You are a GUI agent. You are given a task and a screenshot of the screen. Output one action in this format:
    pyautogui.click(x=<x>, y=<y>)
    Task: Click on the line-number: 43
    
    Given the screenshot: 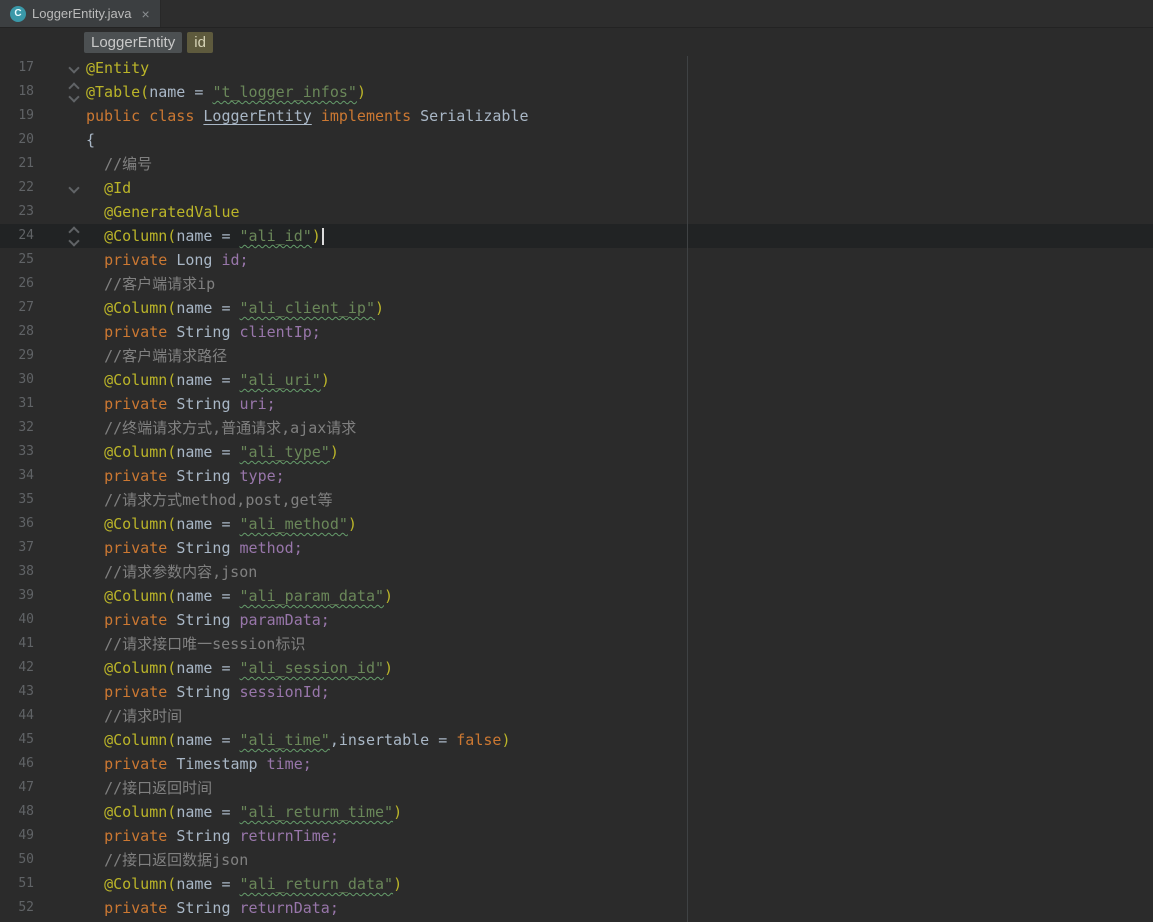 What is the action you would take?
    pyautogui.click(x=17, y=692)
    